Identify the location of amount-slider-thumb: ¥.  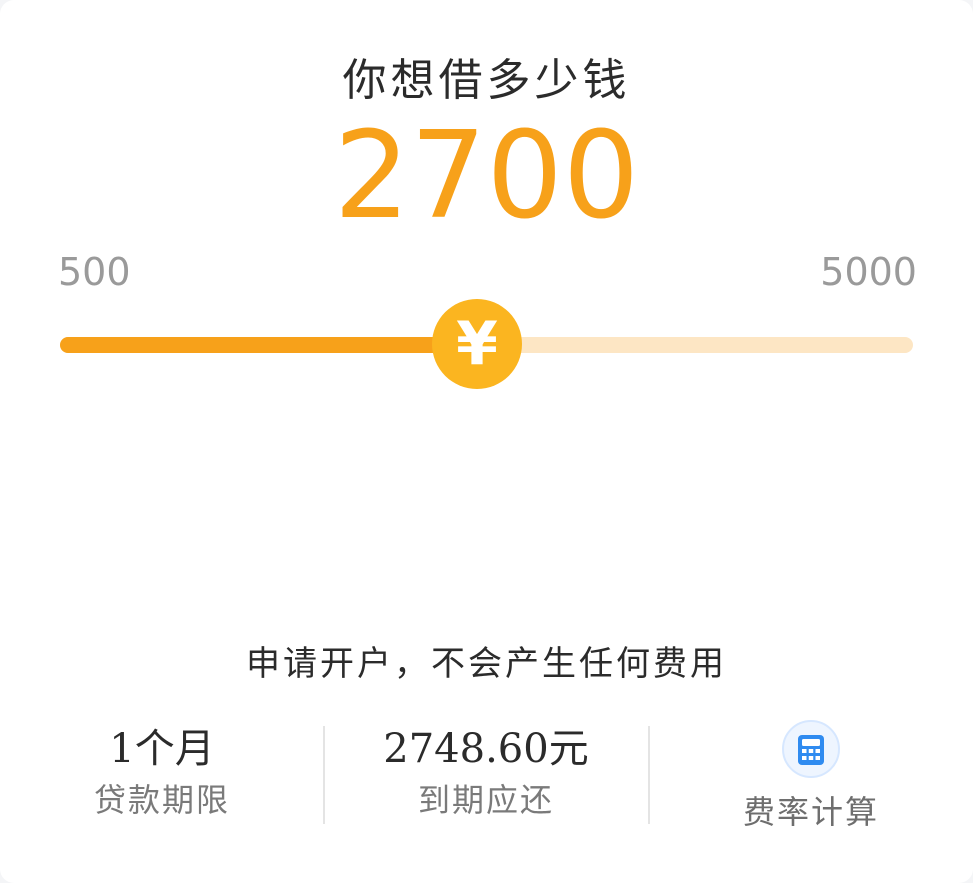
(477, 344).